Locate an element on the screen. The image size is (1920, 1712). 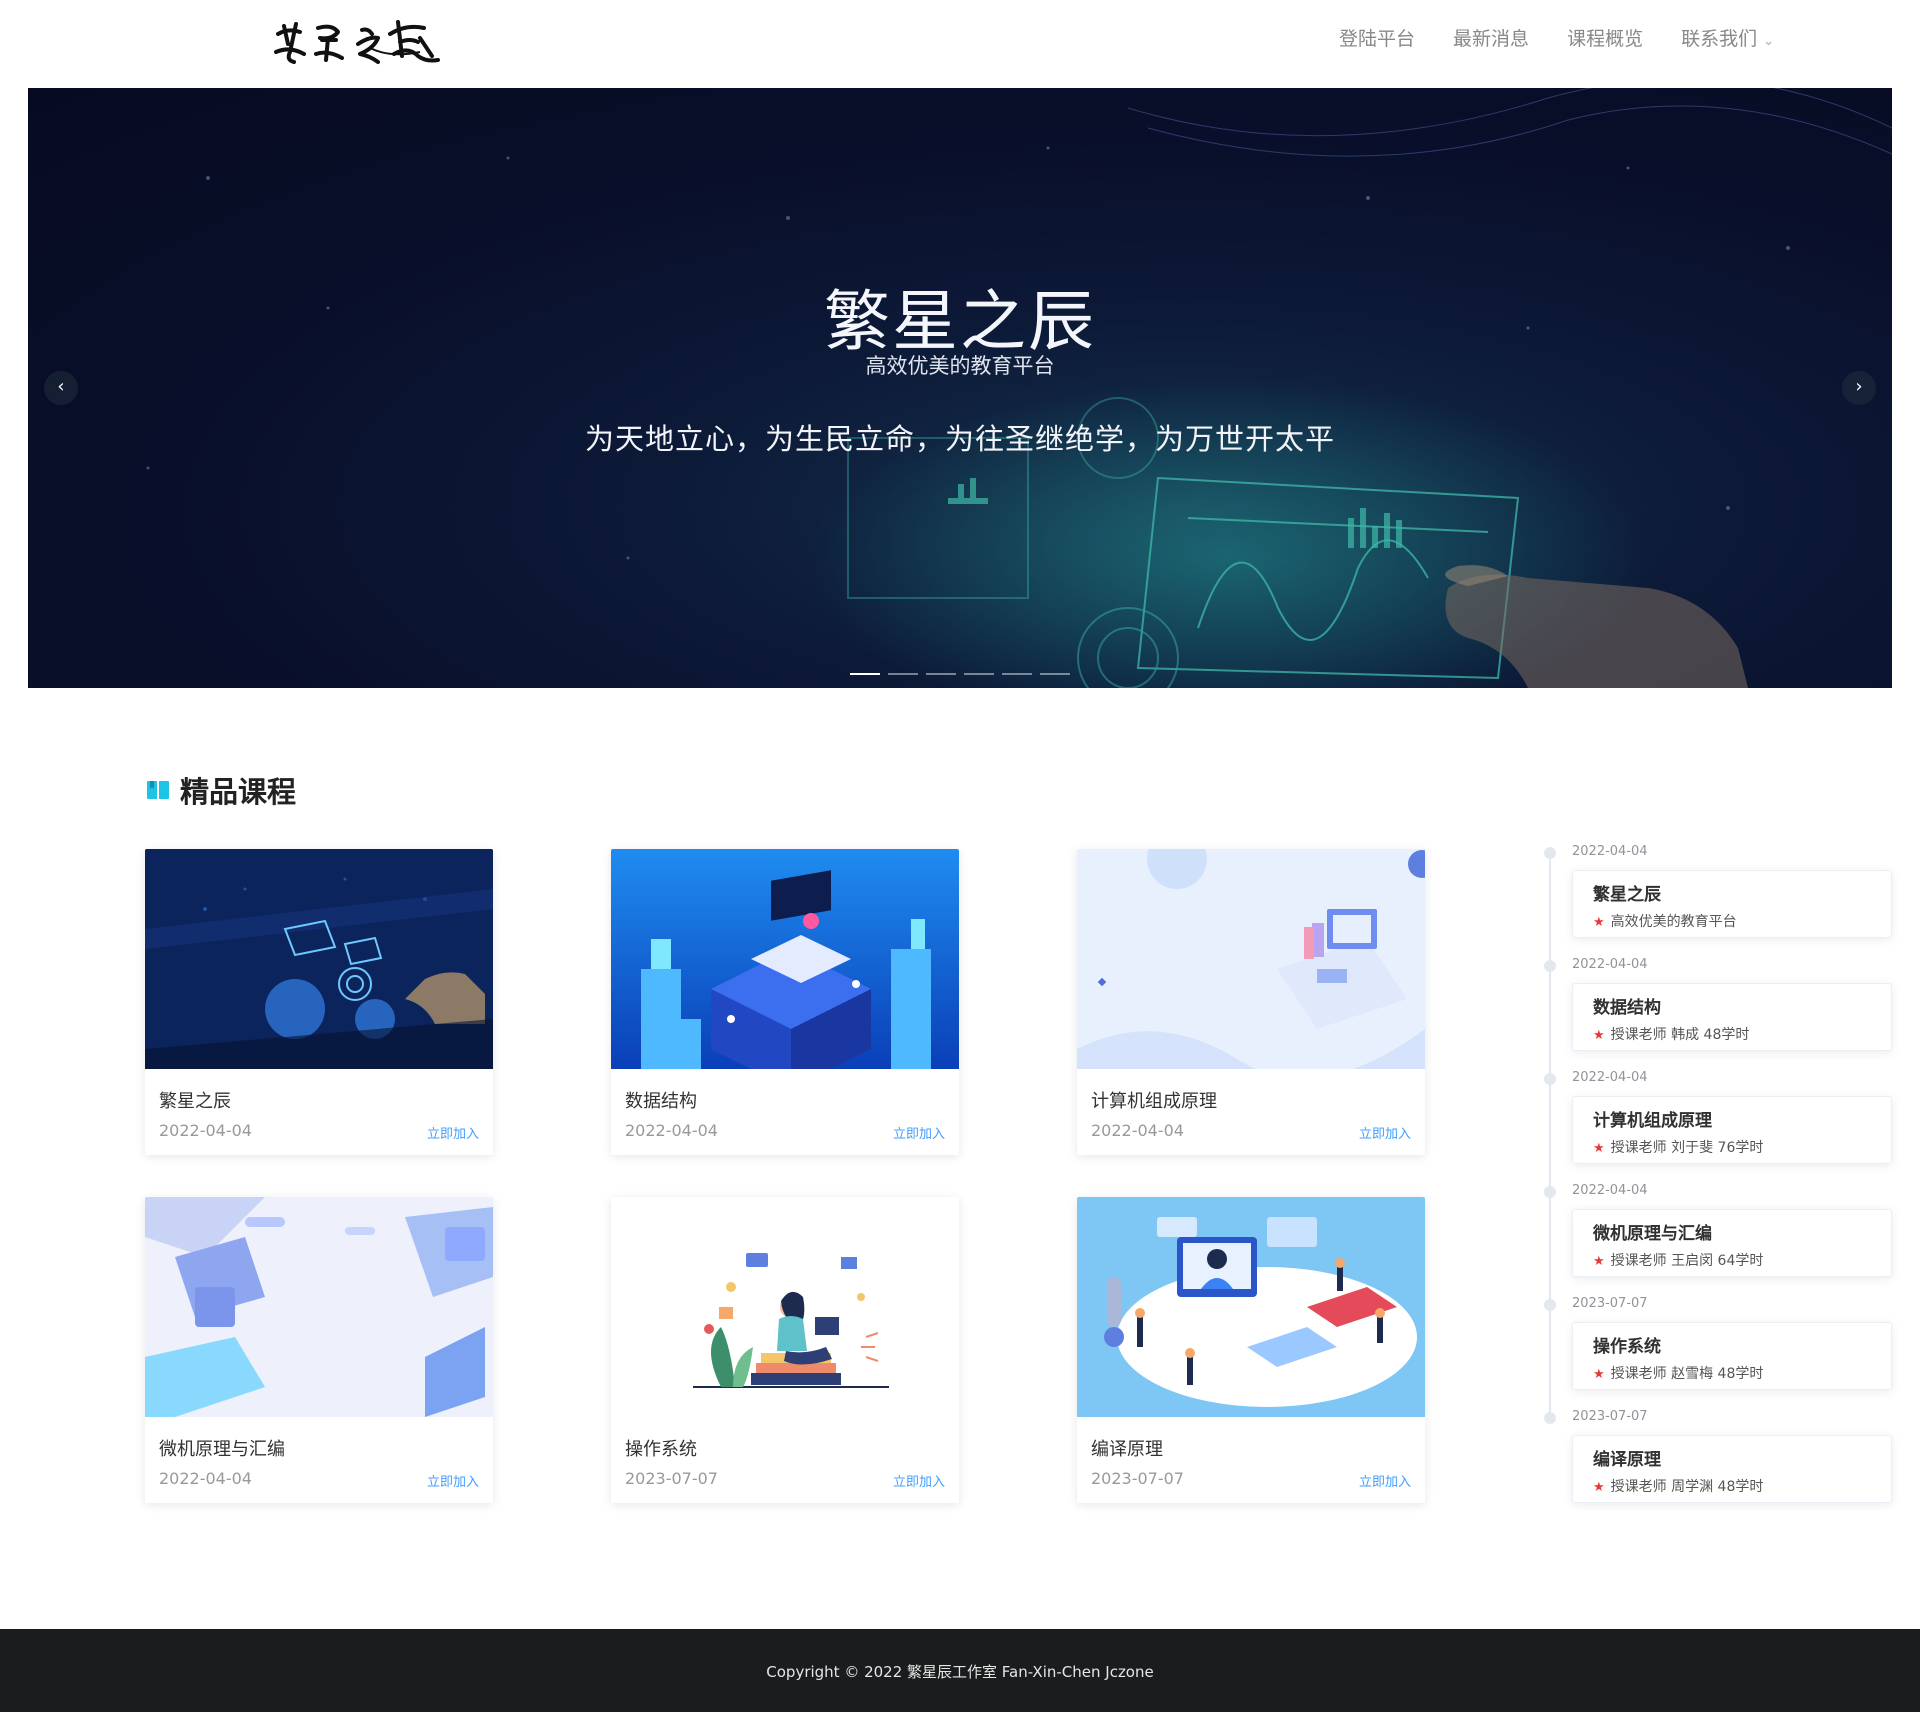
banner-motto: 为天地立心，为生民立命，为往圣继绝学，为万世开太平 is located at coordinates (959, 439).